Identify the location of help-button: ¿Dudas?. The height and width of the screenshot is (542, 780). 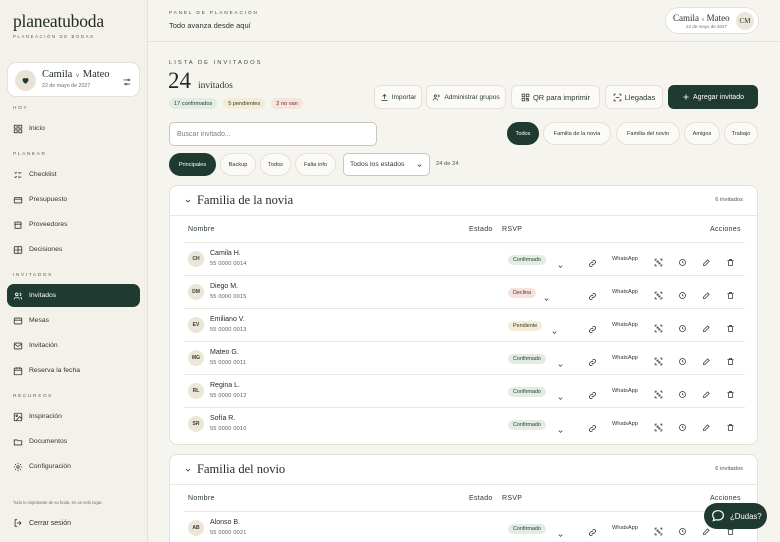
(735, 516).